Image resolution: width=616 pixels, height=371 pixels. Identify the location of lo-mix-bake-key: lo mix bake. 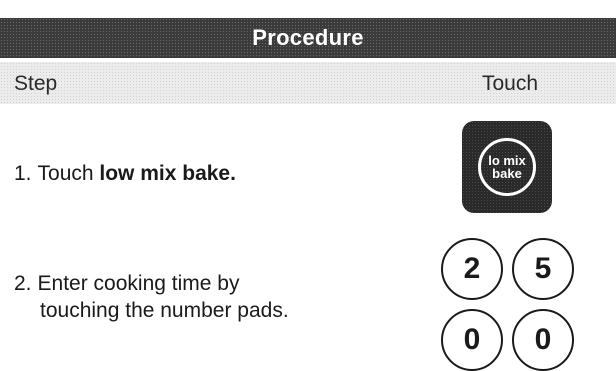
(507, 167).